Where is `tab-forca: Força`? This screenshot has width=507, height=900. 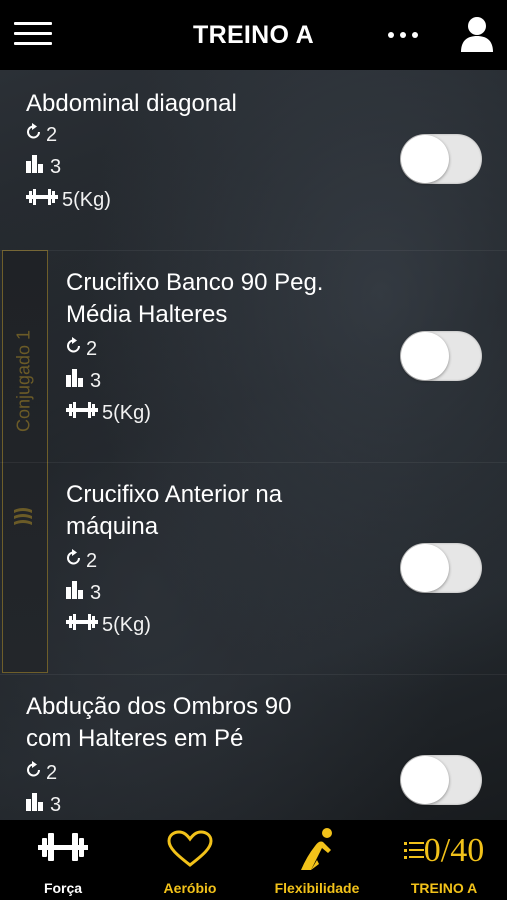
tab-forca: Força is located at coordinates (63, 860).